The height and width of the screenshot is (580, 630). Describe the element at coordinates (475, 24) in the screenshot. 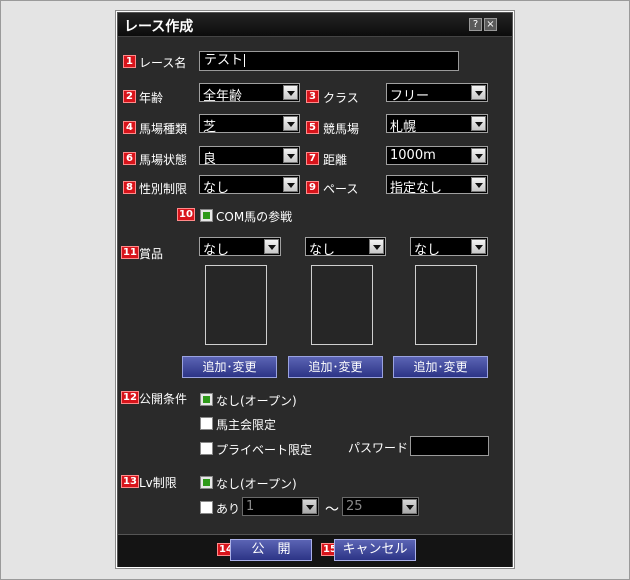

I see `help-icon: ?` at that location.